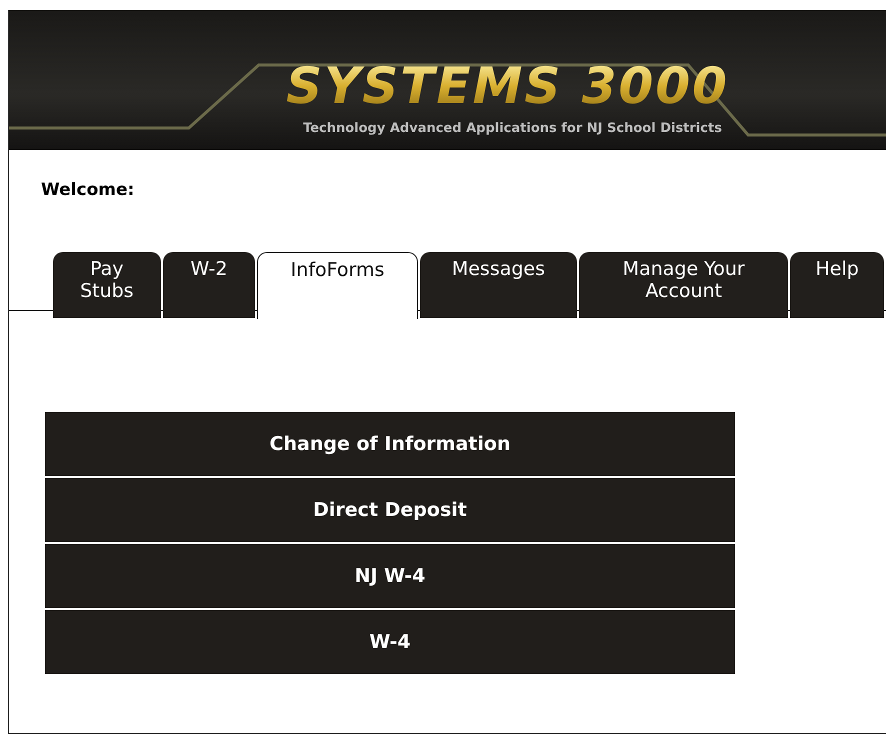 This screenshot has height=744, width=886. What do you see at coordinates (837, 285) in the screenshot?
I see `tab: Help` at bounding box center [837, 285].